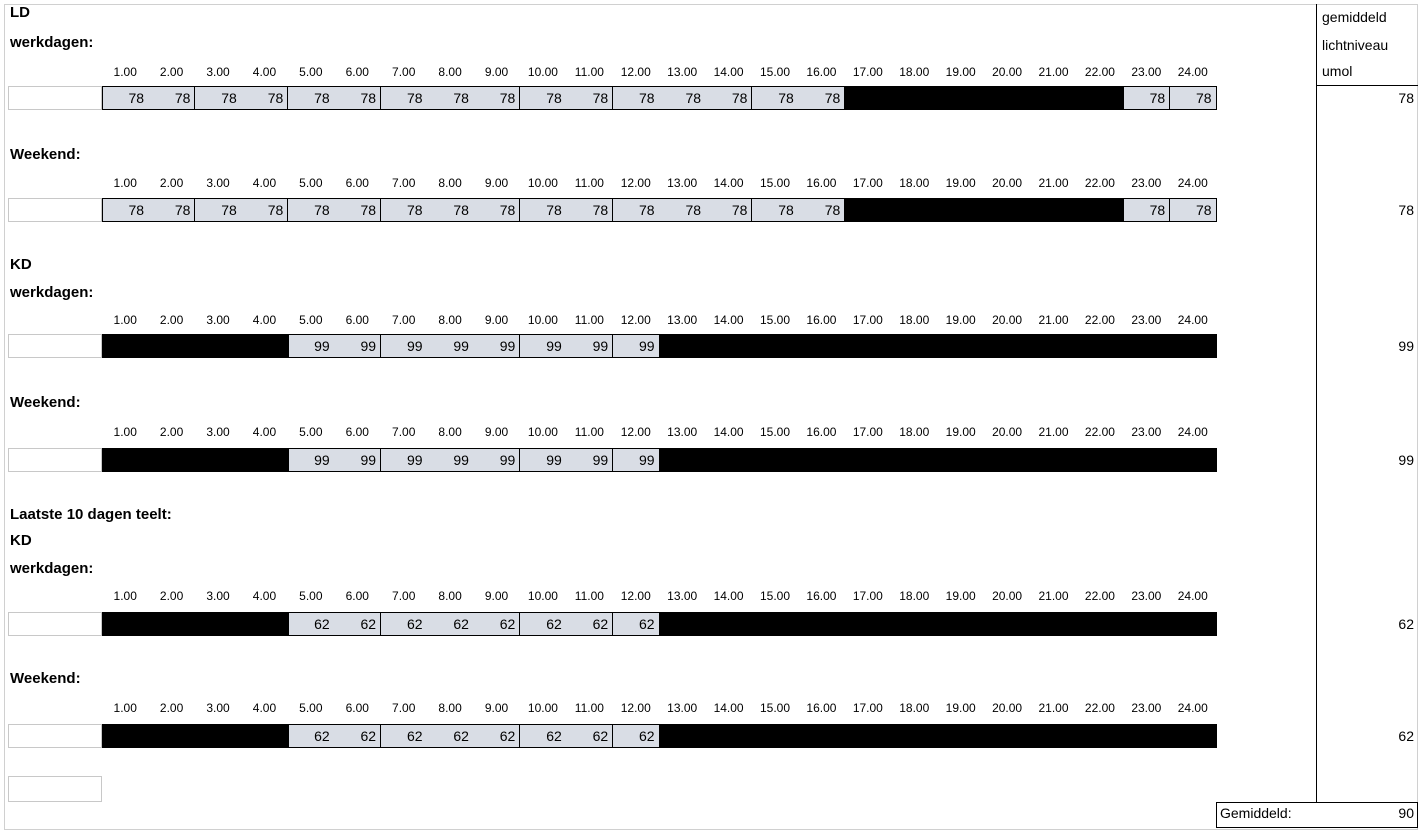  What do you see at coordinates (1337, 71) in the screenshot?
I see `average-header-line-3: umol` at bounding box center [1337, 71].